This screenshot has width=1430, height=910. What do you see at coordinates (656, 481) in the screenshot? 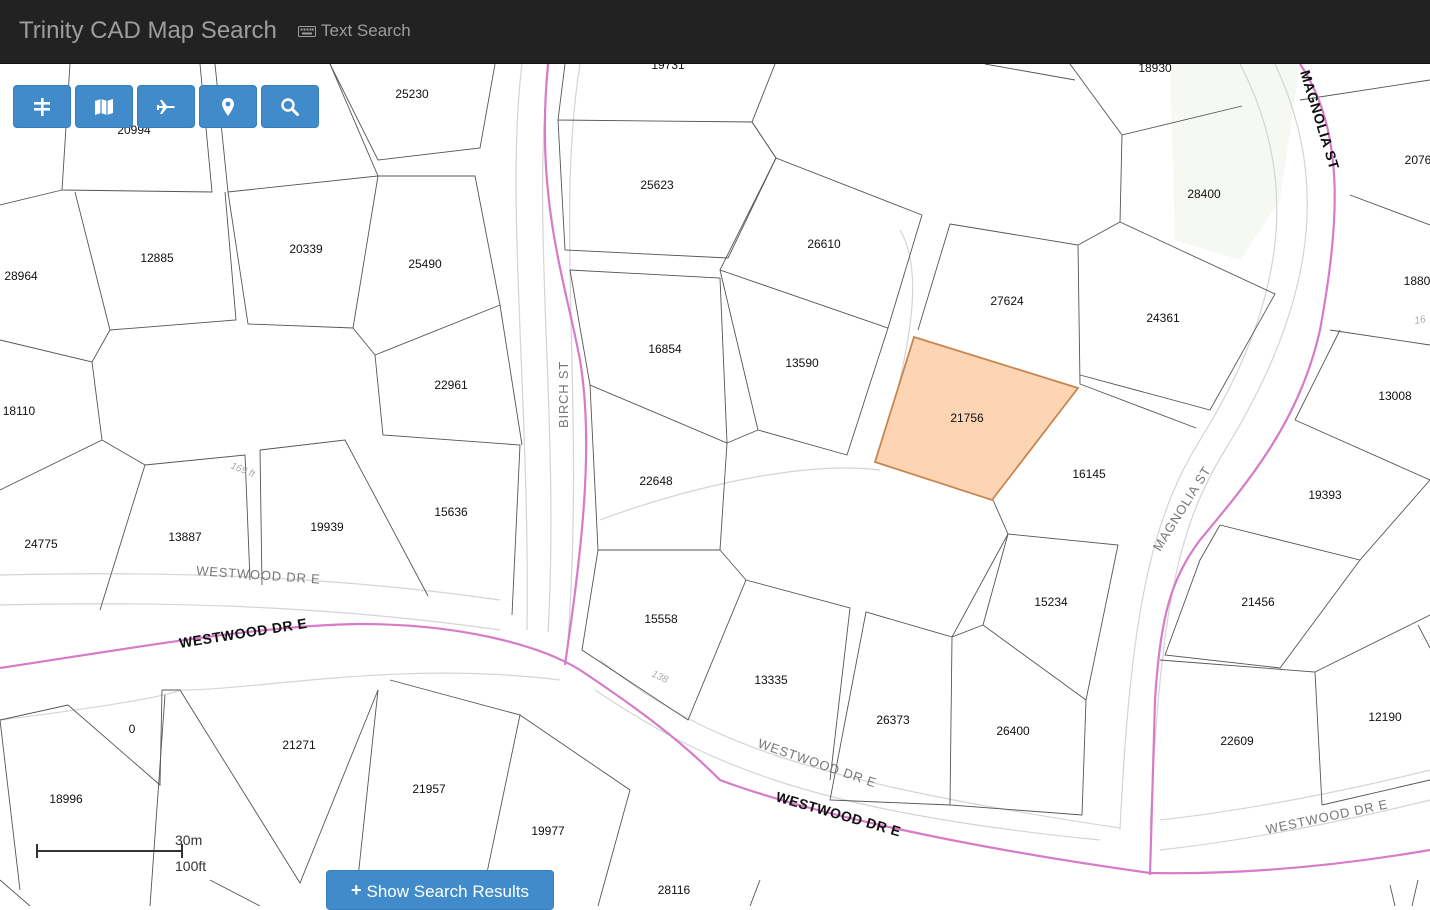
I see `parcel-label: 22648` at bounding box center [656, 481].